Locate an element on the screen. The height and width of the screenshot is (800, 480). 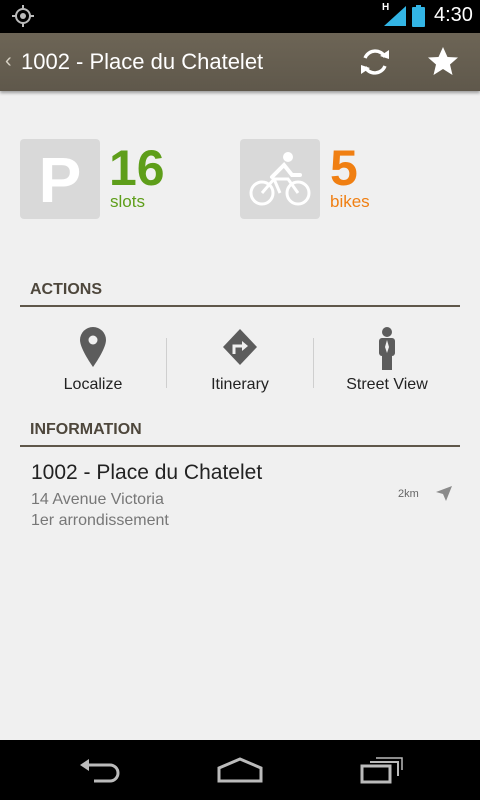
home-icon is located at coordinates (240, 770).